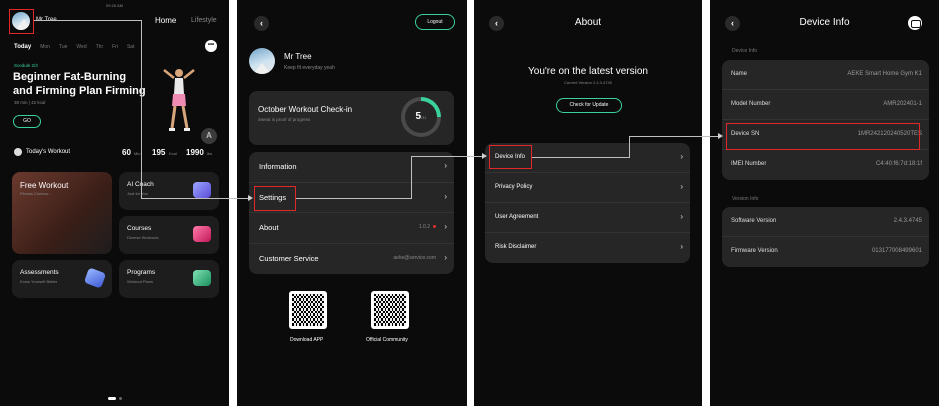 Image resolution: width=939 pixels, height=406 pixels. What do you see at coordinates (48, 152) in the screenshot?
I see `todays-workout-label: Today's Workout` at bounding box center [48, 152].